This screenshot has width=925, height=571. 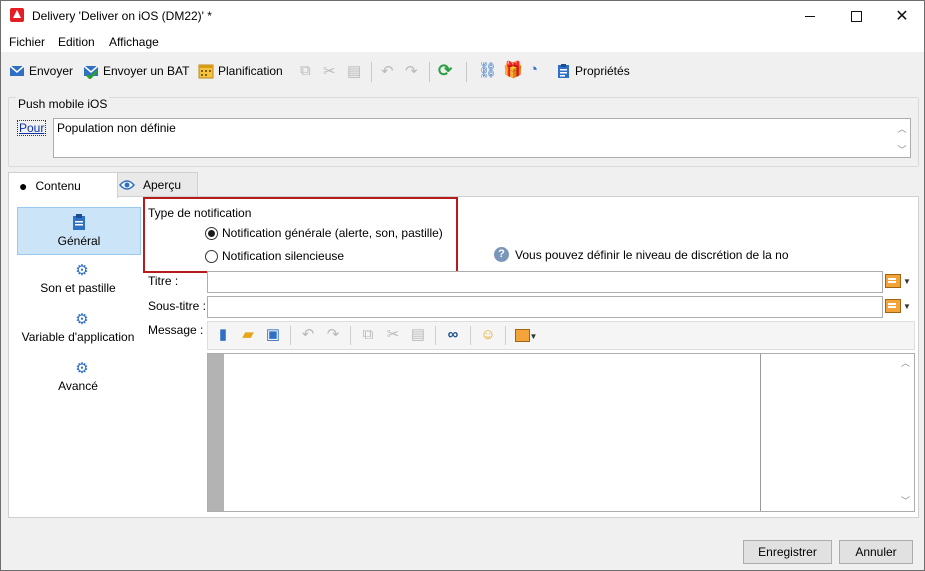 I want to click on insert-personalization-button: ▼, so click(x=526, y=335).